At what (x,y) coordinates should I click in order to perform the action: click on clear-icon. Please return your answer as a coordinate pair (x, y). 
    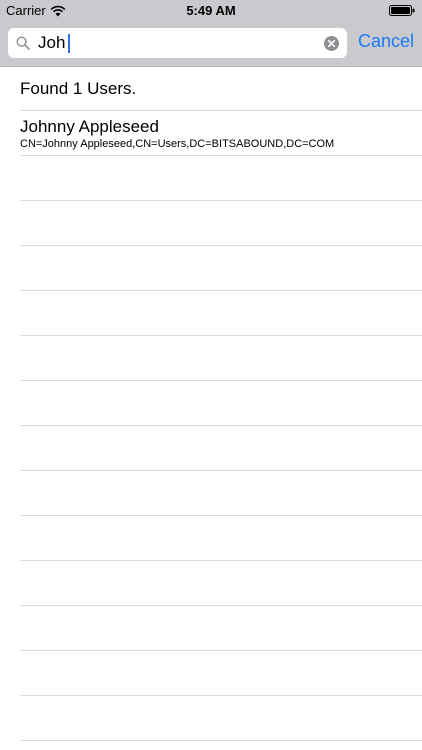
    Looking at the image, I should click on (331, 43).